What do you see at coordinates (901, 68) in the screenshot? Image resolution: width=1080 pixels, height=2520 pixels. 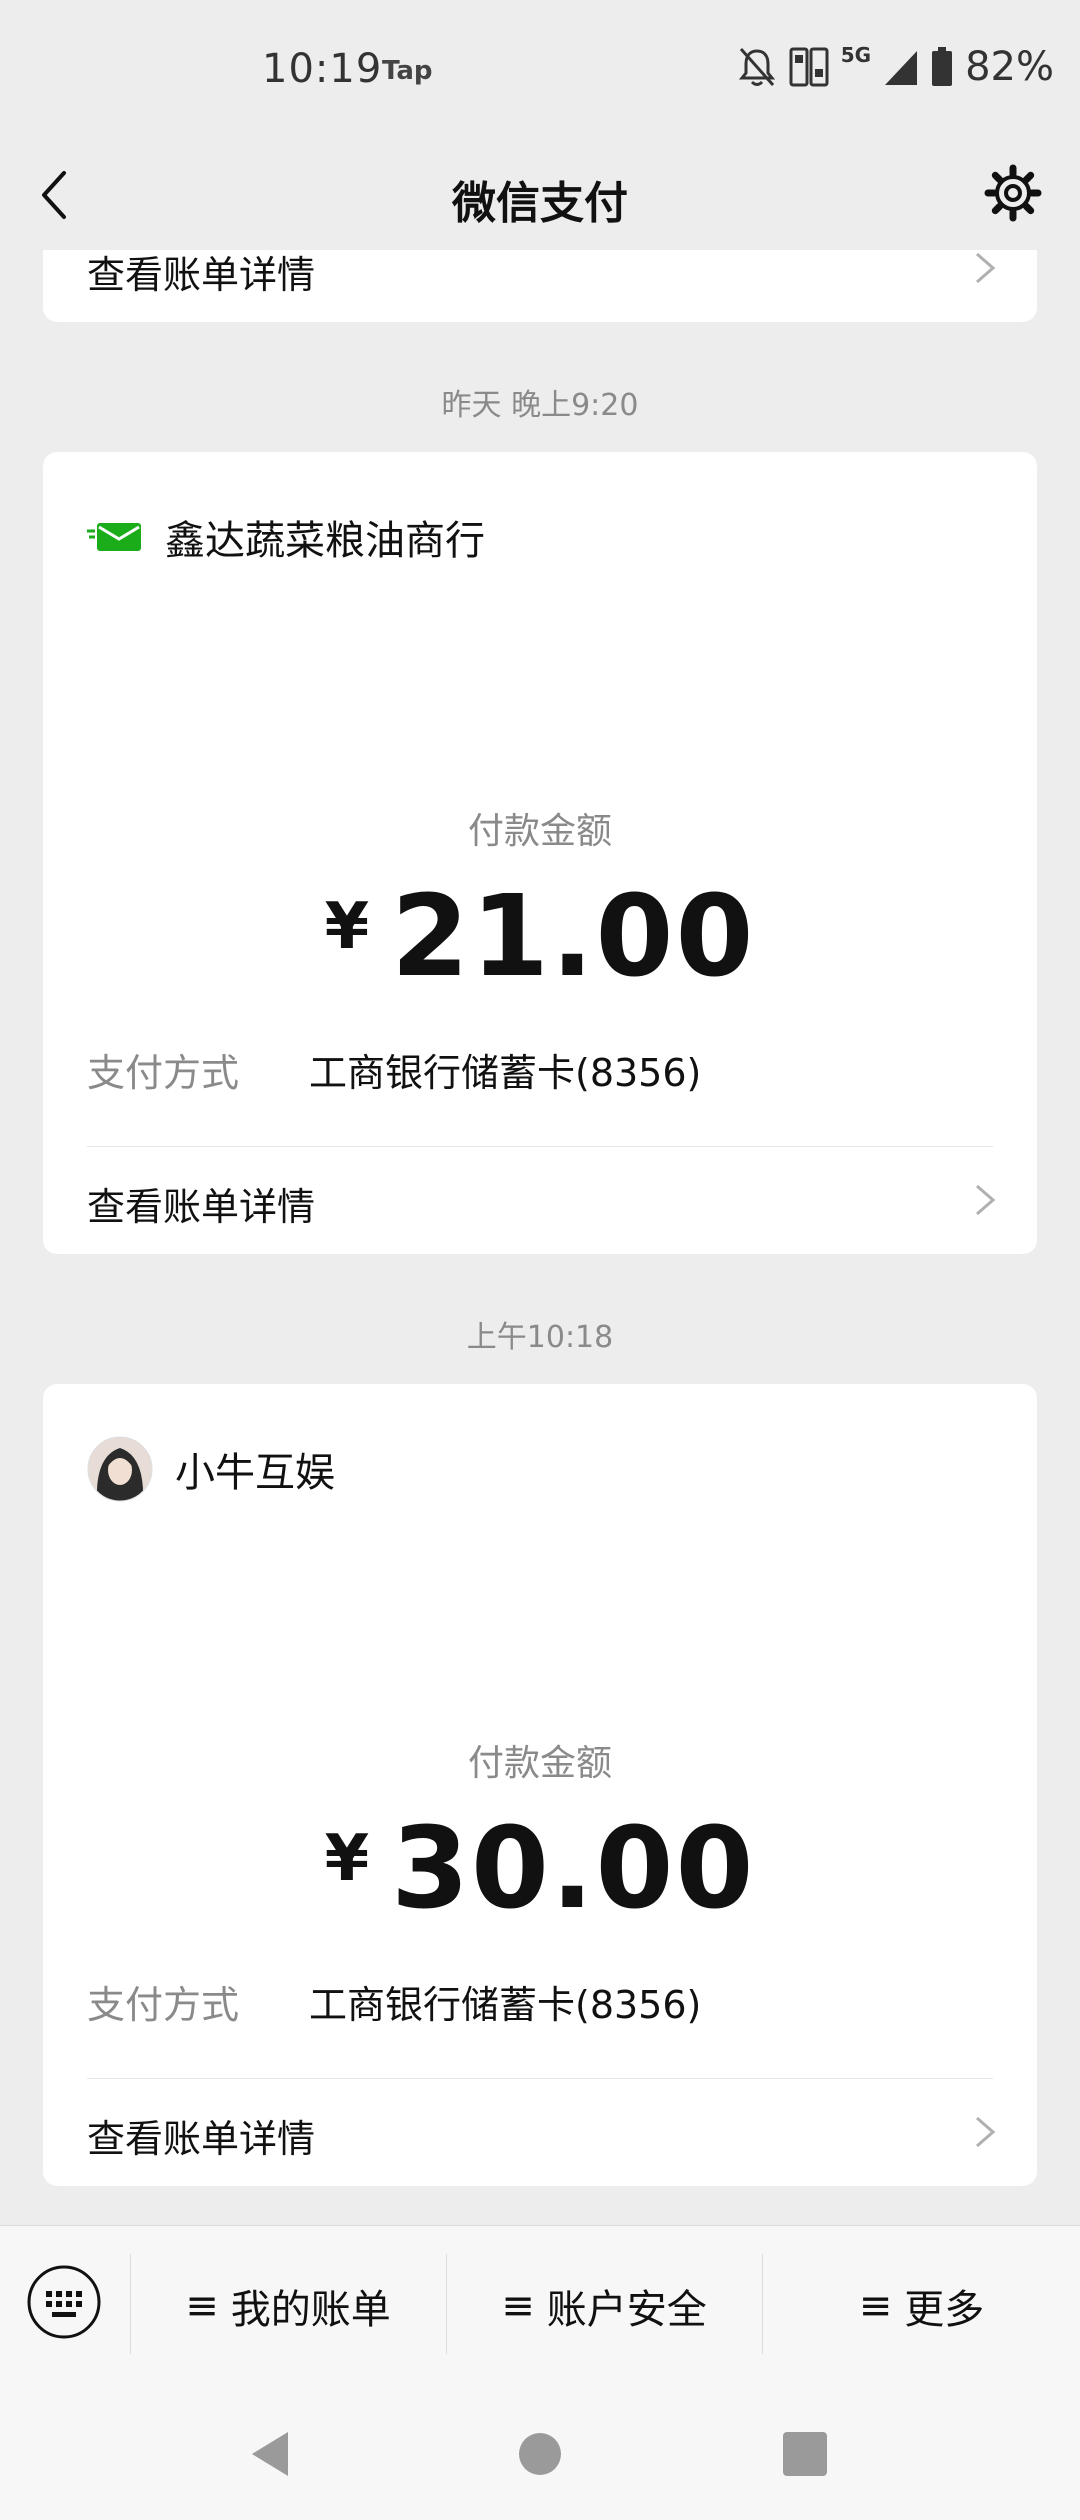 I see `signal-icon` at bounding box center [901, 68].